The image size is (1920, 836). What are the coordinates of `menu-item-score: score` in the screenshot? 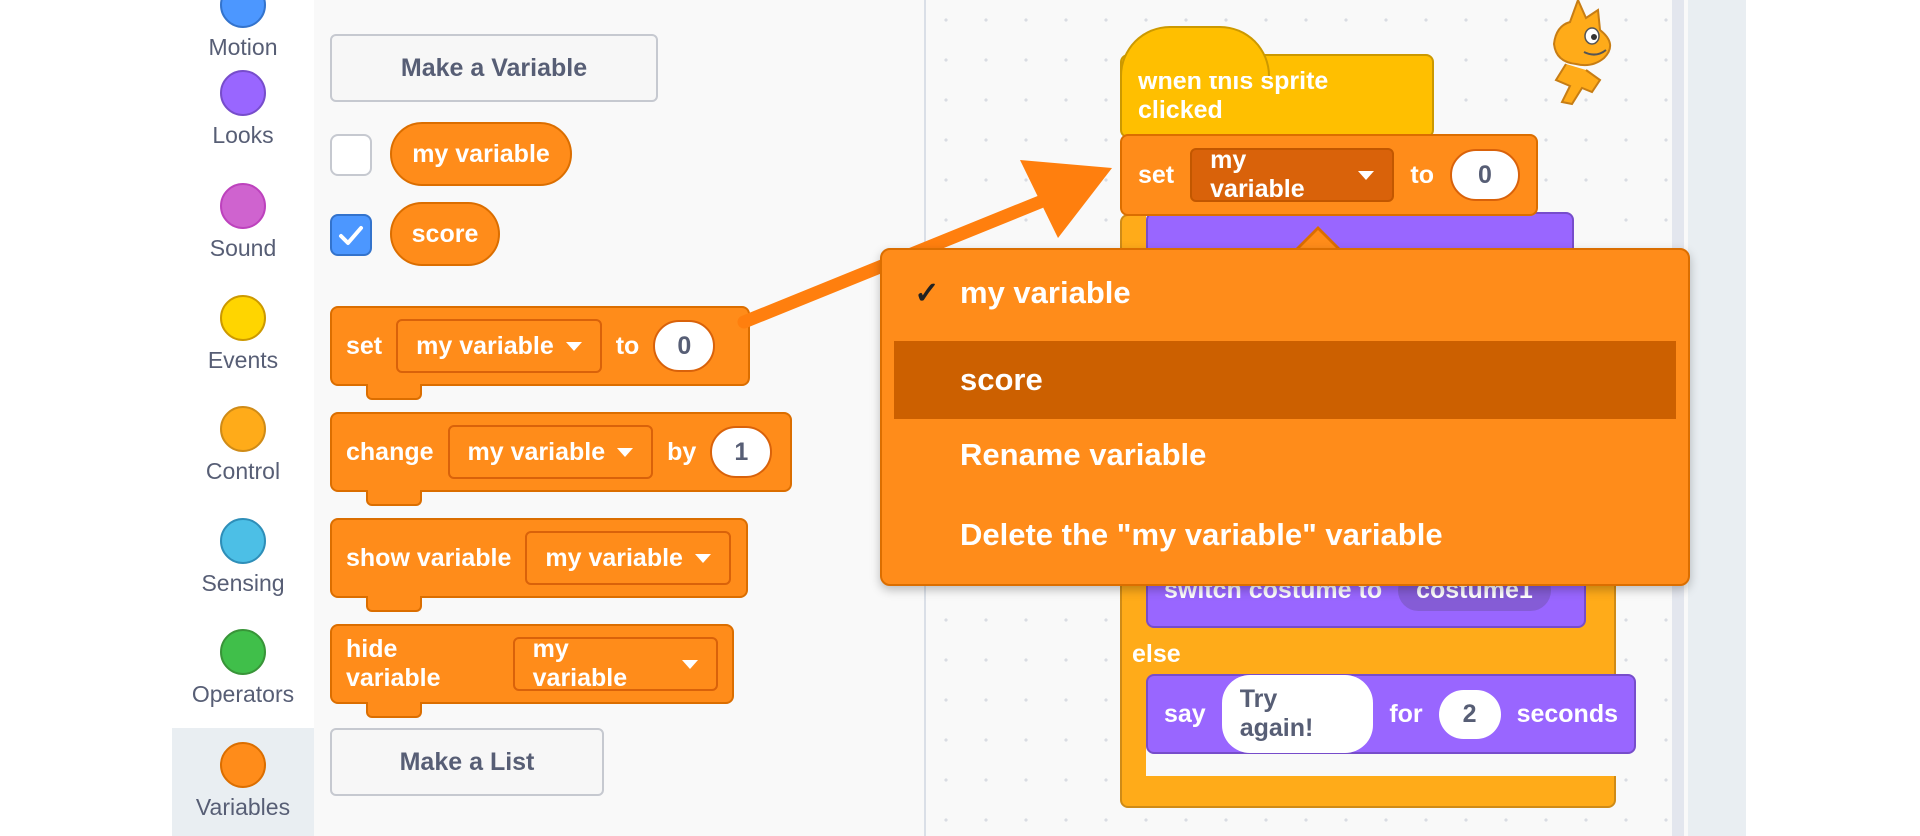 It's located at (1285, 380).